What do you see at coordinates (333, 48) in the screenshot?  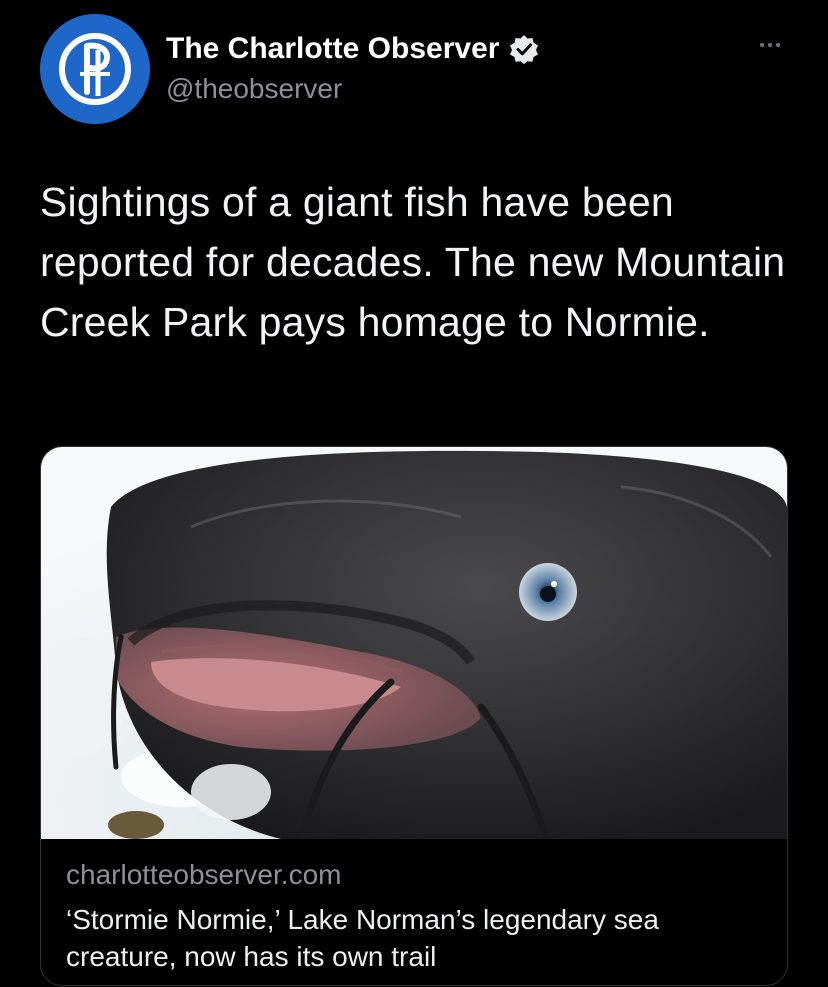 I see `display-name-label: The Charlotte Observer` at bounding box center [333, 48].